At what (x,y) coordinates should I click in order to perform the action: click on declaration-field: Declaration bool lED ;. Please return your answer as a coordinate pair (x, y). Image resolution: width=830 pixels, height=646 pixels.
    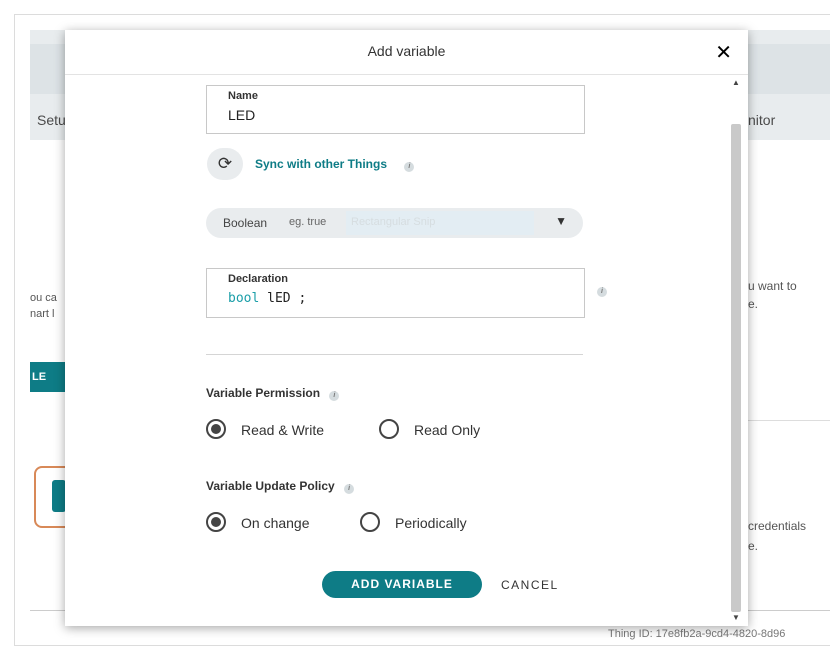
    Looking at the image, I should click on (395, 293).